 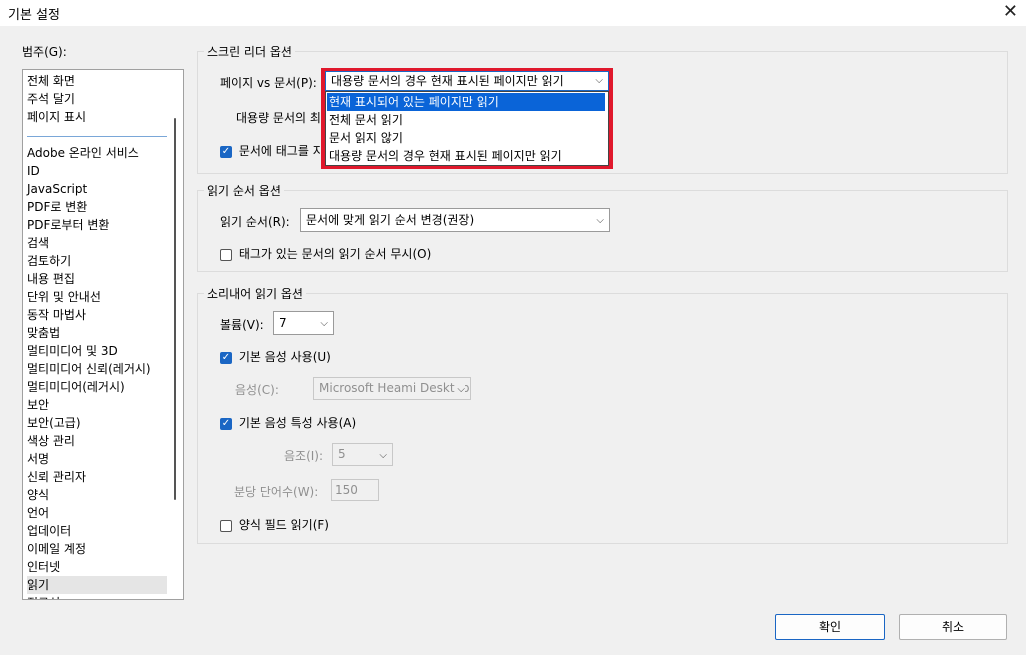 I want to click on volume-label: 볼륨(V):, so click(x=242, y=325).